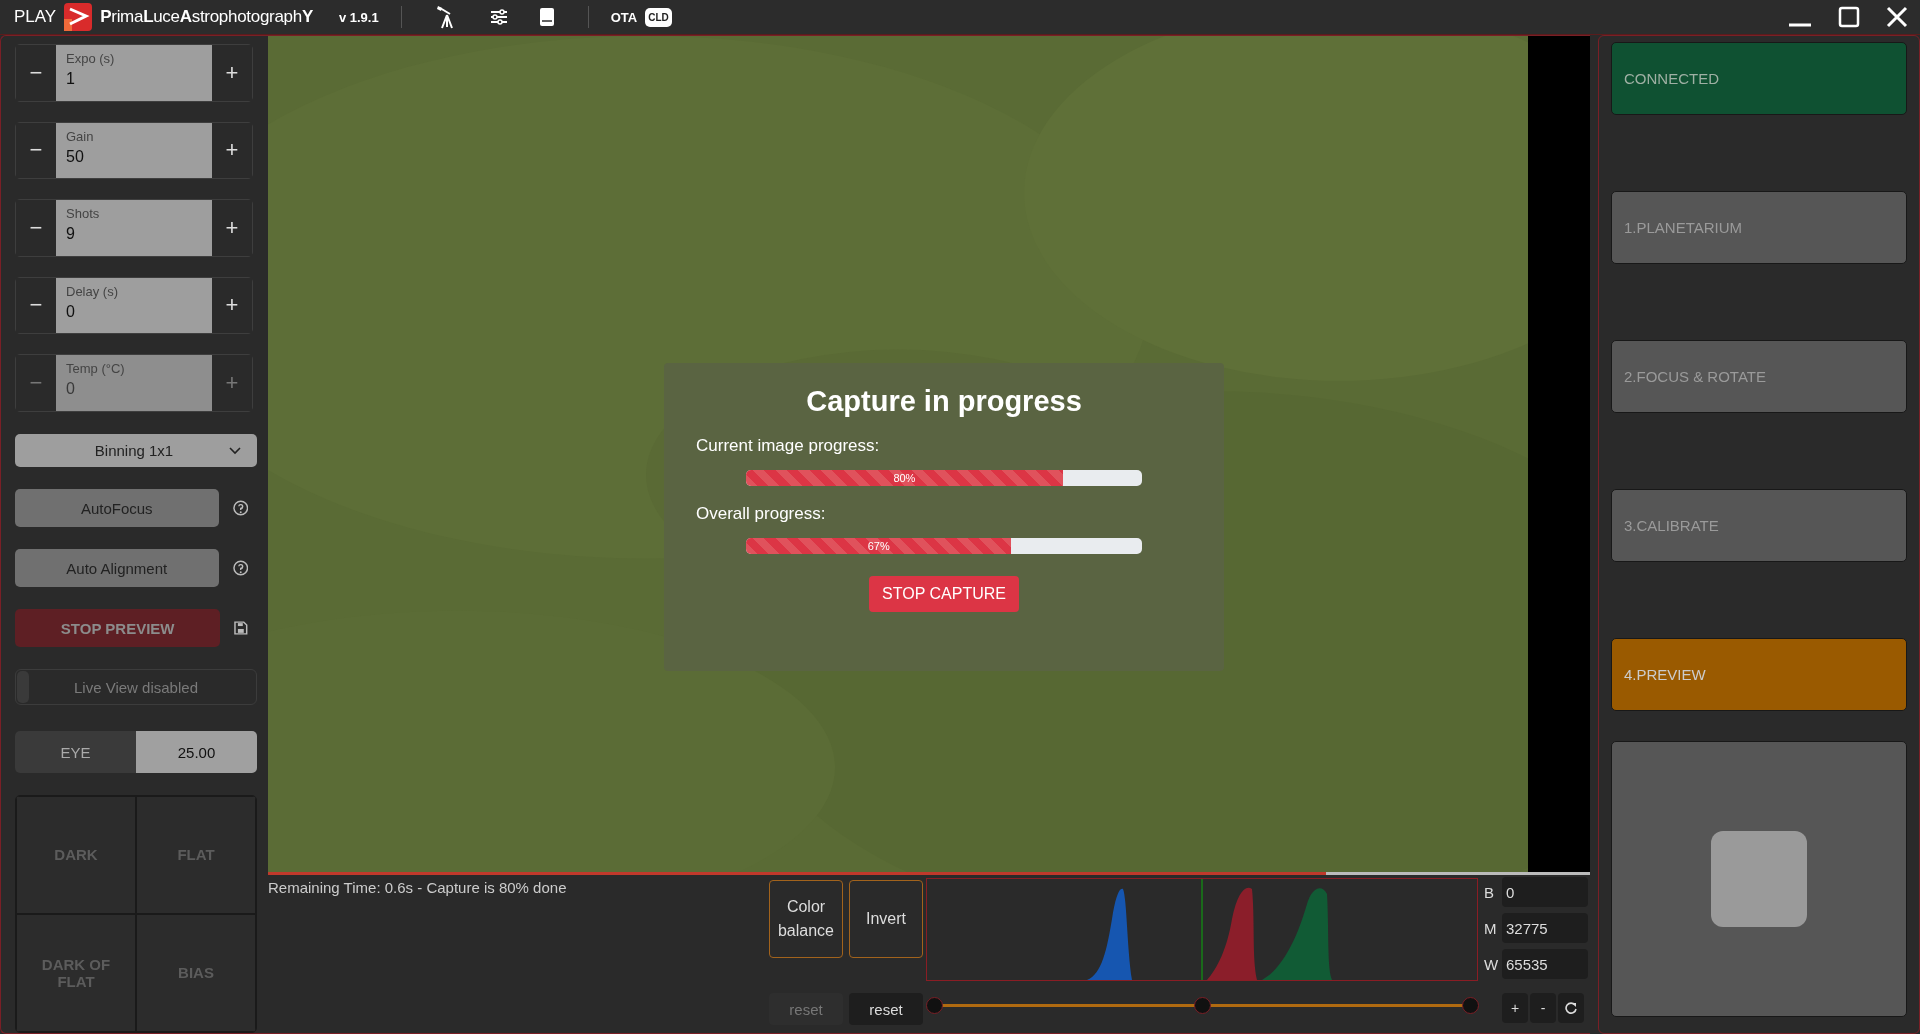  I want to click on maximize-icon, so click(1849, 17).